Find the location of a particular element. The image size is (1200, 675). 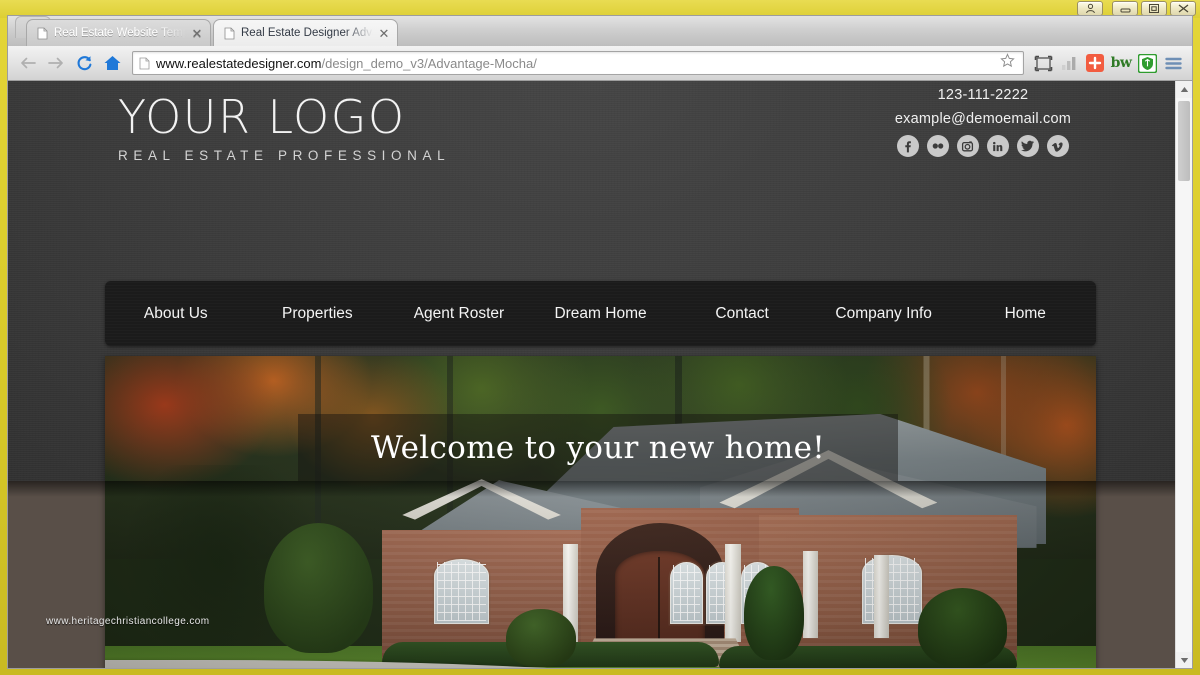

bw-extension-label: bw is located at coordinates (1121, 63).